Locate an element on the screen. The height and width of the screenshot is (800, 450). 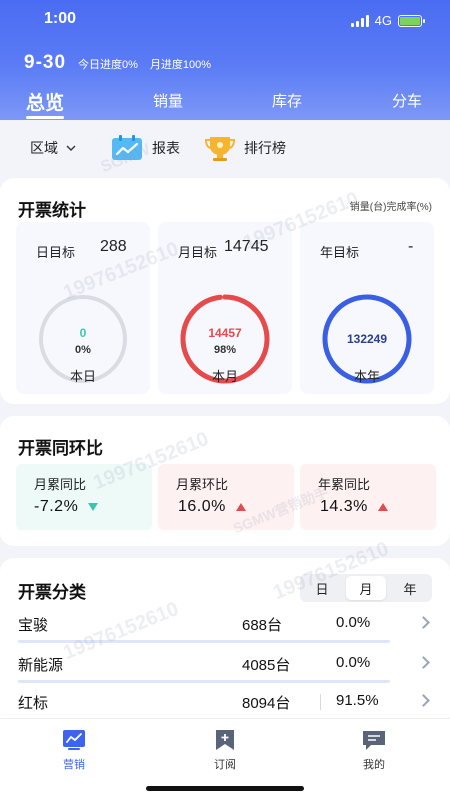
category-name: 宝骏 is located at coordinates (33, 625).